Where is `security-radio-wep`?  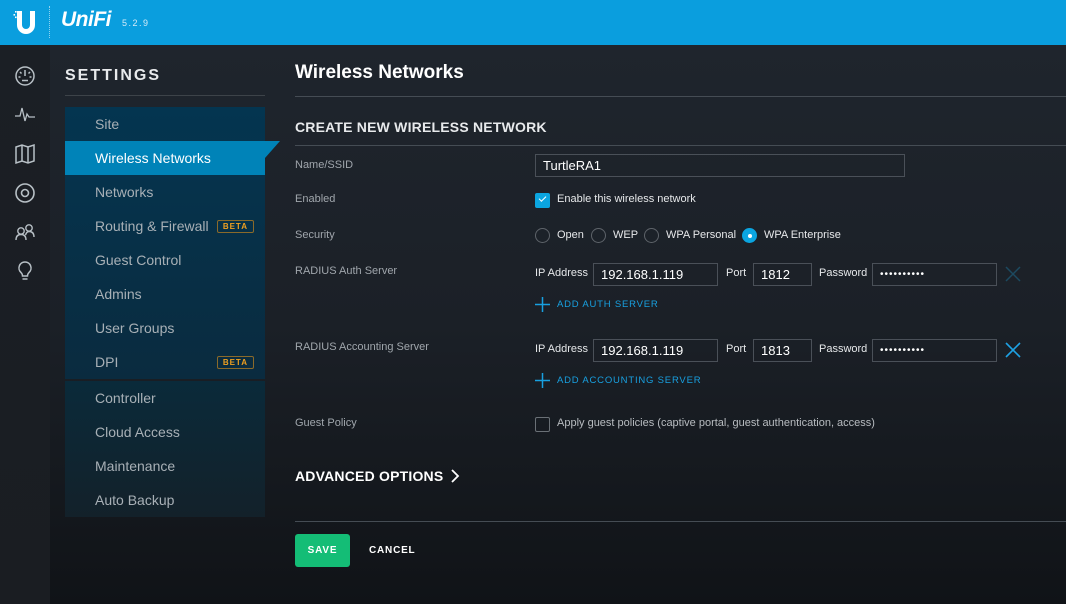
security-radio-wep is located at coordinates (598, 235).